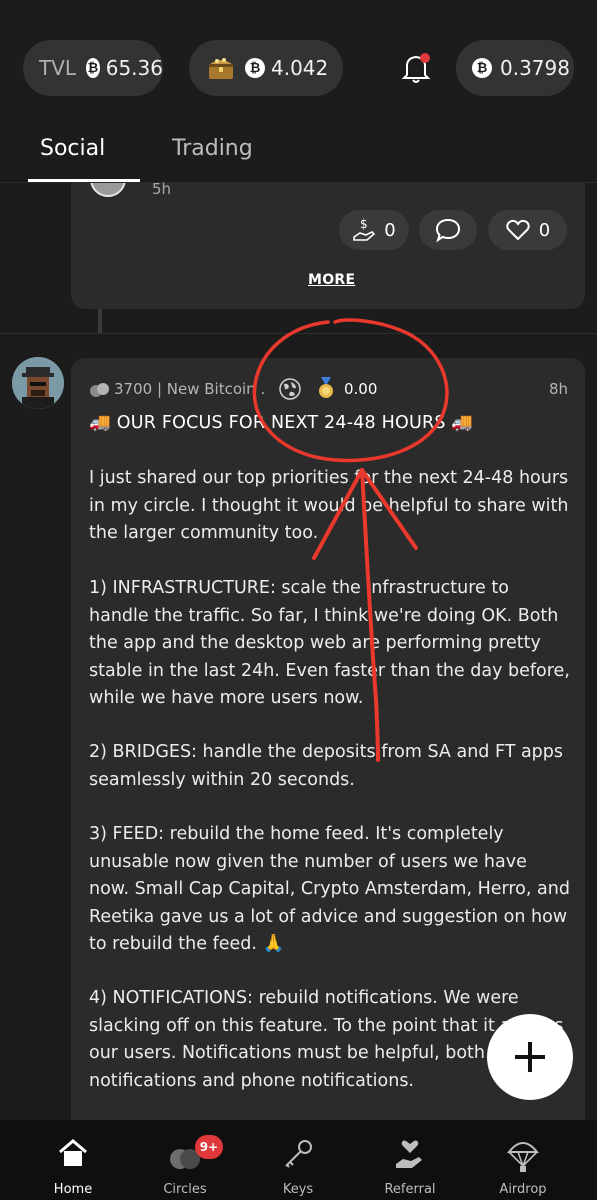  What do you see at coordinates (518, 230) in the screenshot?
I see `heart-icon` at bounding box center [518, 230].